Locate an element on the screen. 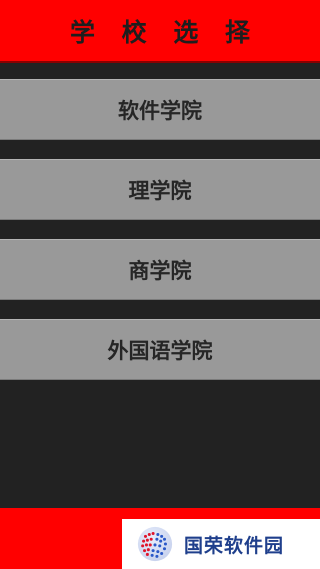 The width and height of the screenshot is (320, 569). page-title: 学 校 选 择 is located at coordinates (164, 32).